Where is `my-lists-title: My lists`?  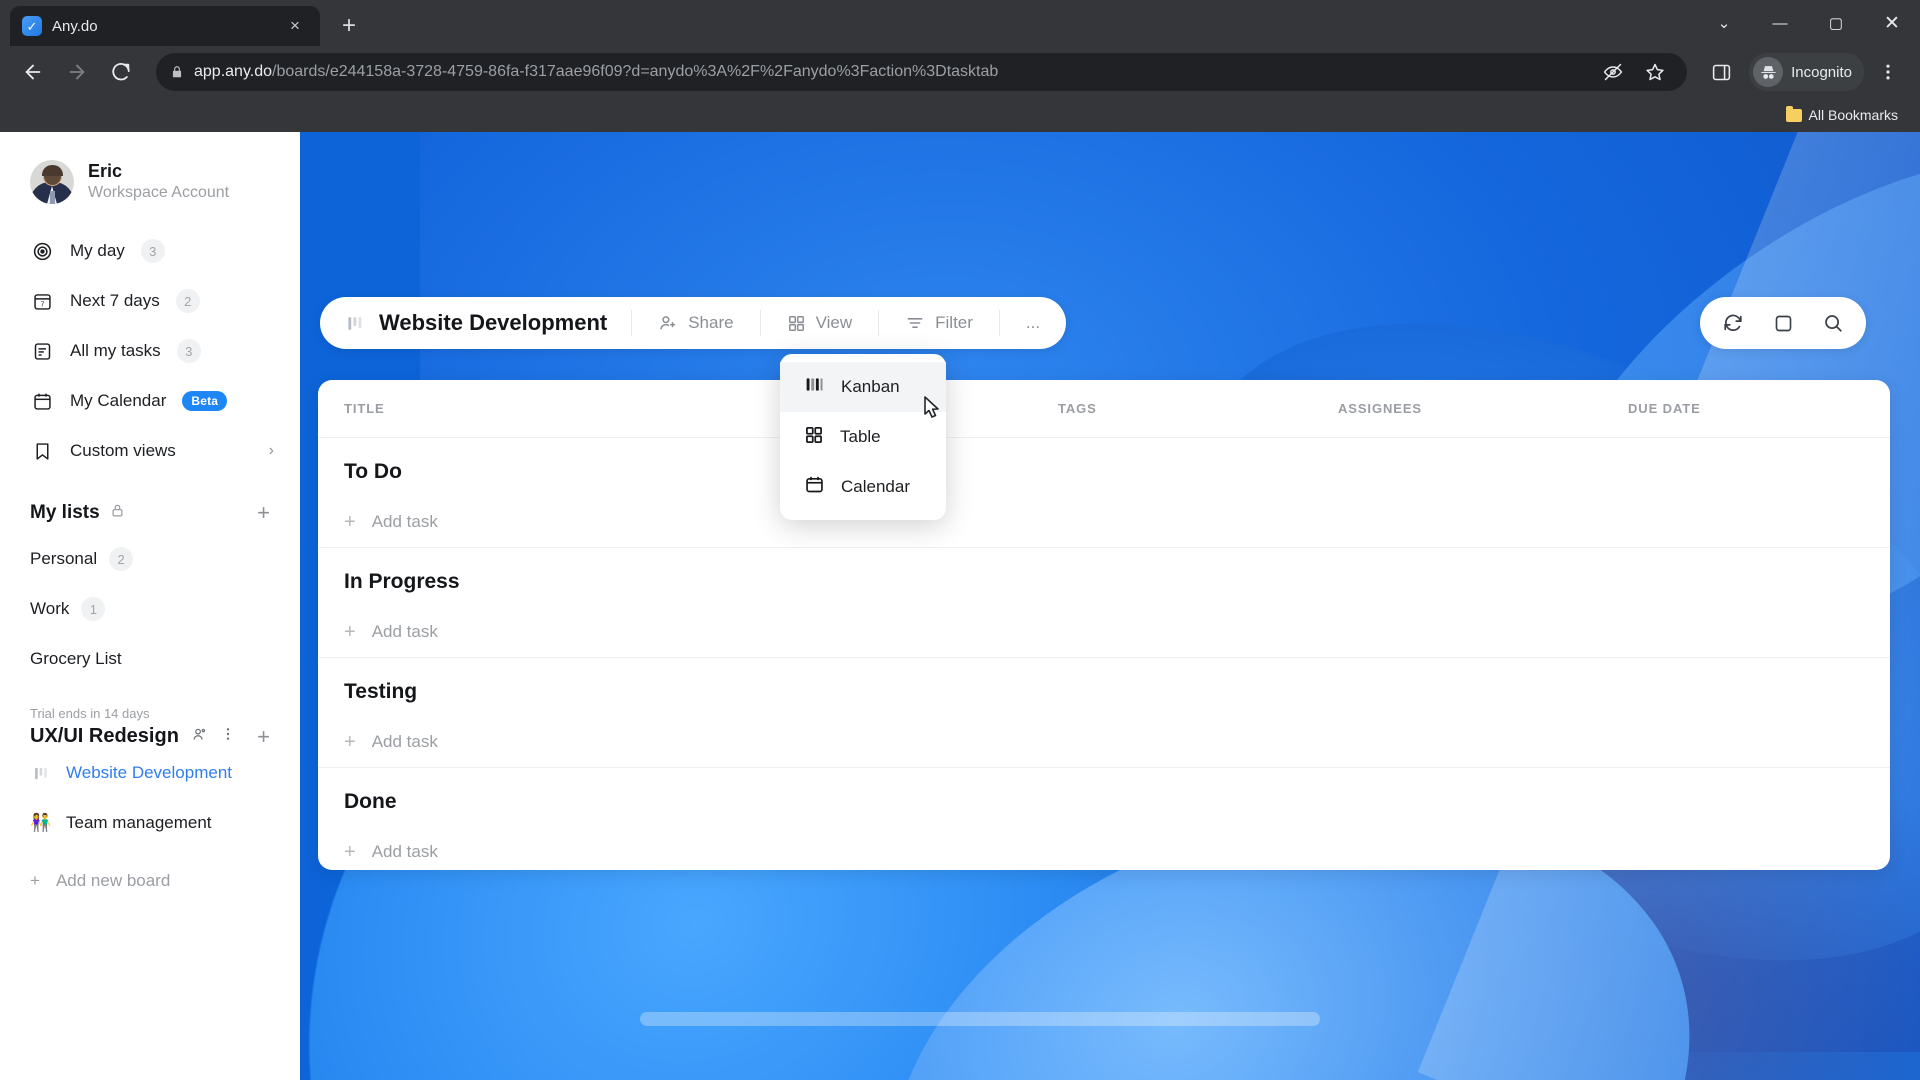 my-lists-title: My lists is located at coordinates (65, 512).